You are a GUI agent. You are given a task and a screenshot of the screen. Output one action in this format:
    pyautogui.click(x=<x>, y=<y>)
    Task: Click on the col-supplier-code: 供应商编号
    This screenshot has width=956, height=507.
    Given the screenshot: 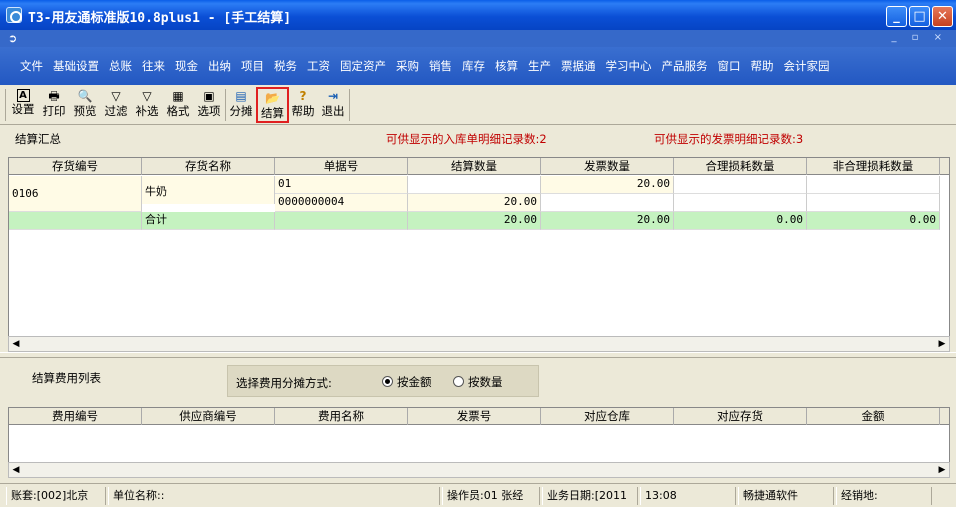 What is the action you would take?
    pyautogui.click(x=208, y=416)
    